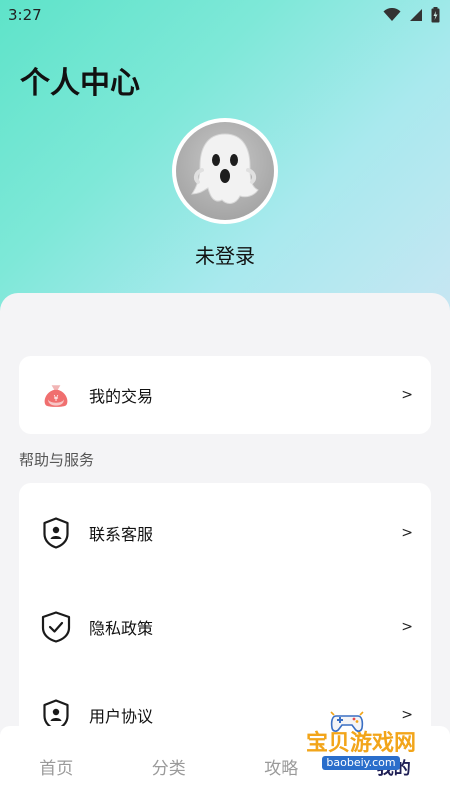 The height and width of the screenshot is (800, 450). I want to click on watermark-text: 宝贝游戏网, so click(360, 743).